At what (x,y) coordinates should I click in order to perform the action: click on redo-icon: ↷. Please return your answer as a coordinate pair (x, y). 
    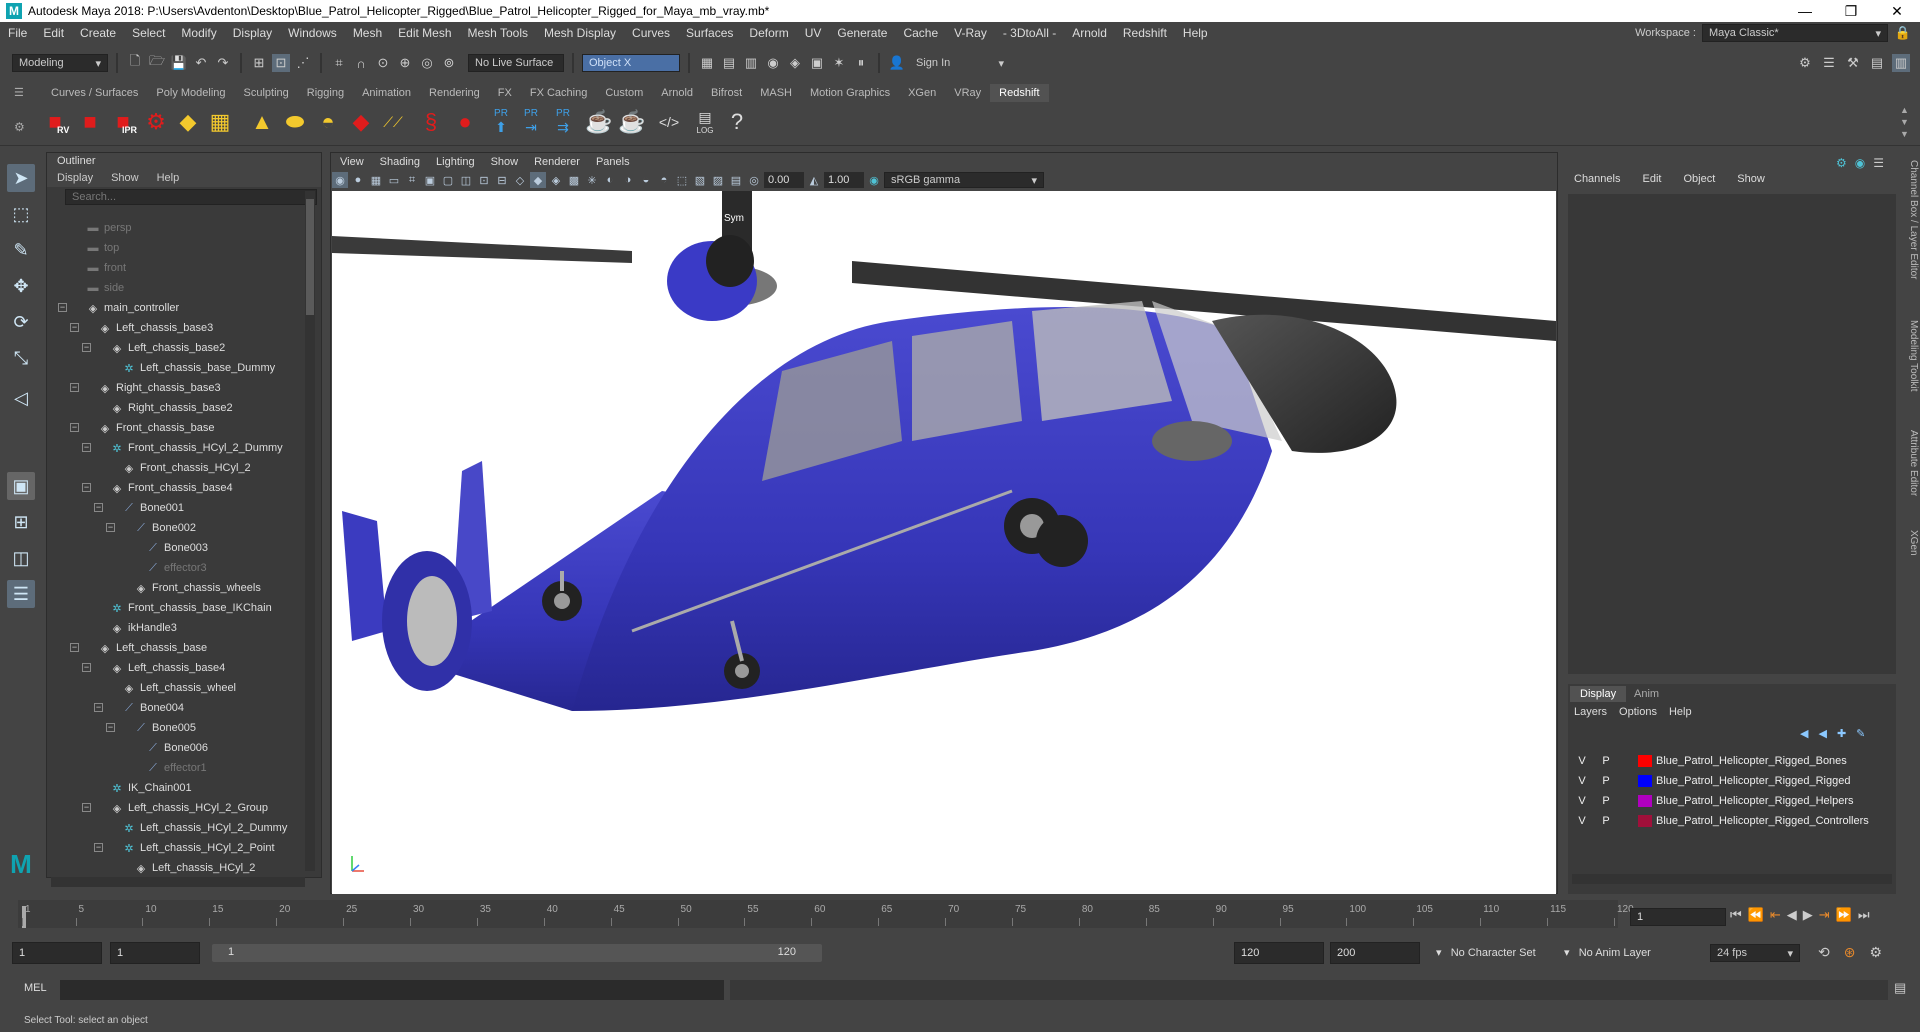
    Looking at the image, I should click on (223, 63).